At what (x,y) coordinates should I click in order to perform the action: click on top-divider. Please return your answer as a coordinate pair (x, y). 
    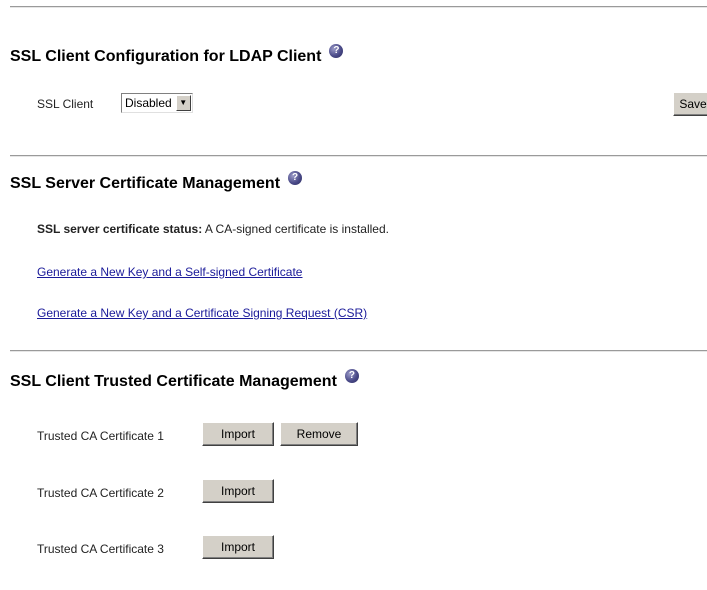
    Looking at the image, I should click on (358, 7).